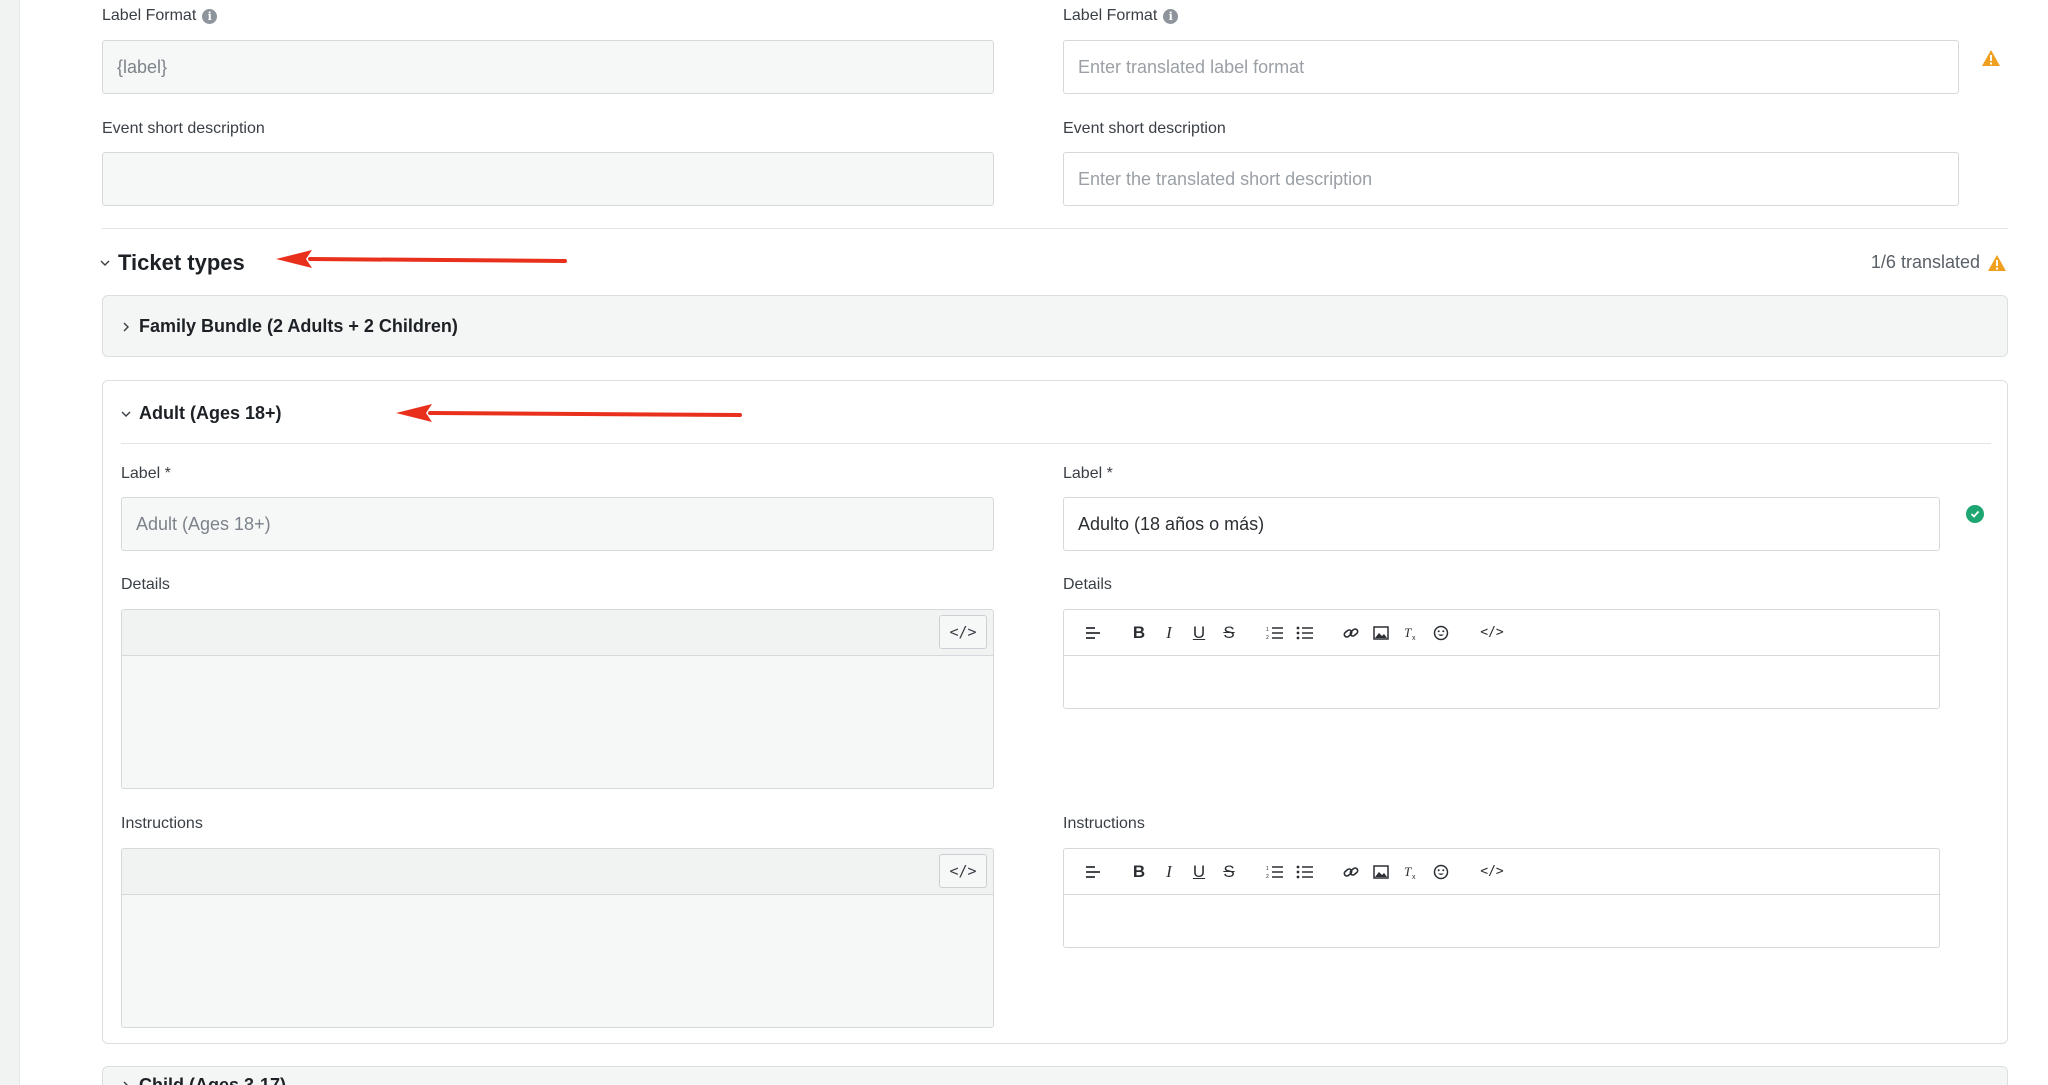 The image size is (2048, 1085). Describe the element at coordinates (1088, 473) in the screenshot. I see `adult-label-translation-label: Label *` at that location.